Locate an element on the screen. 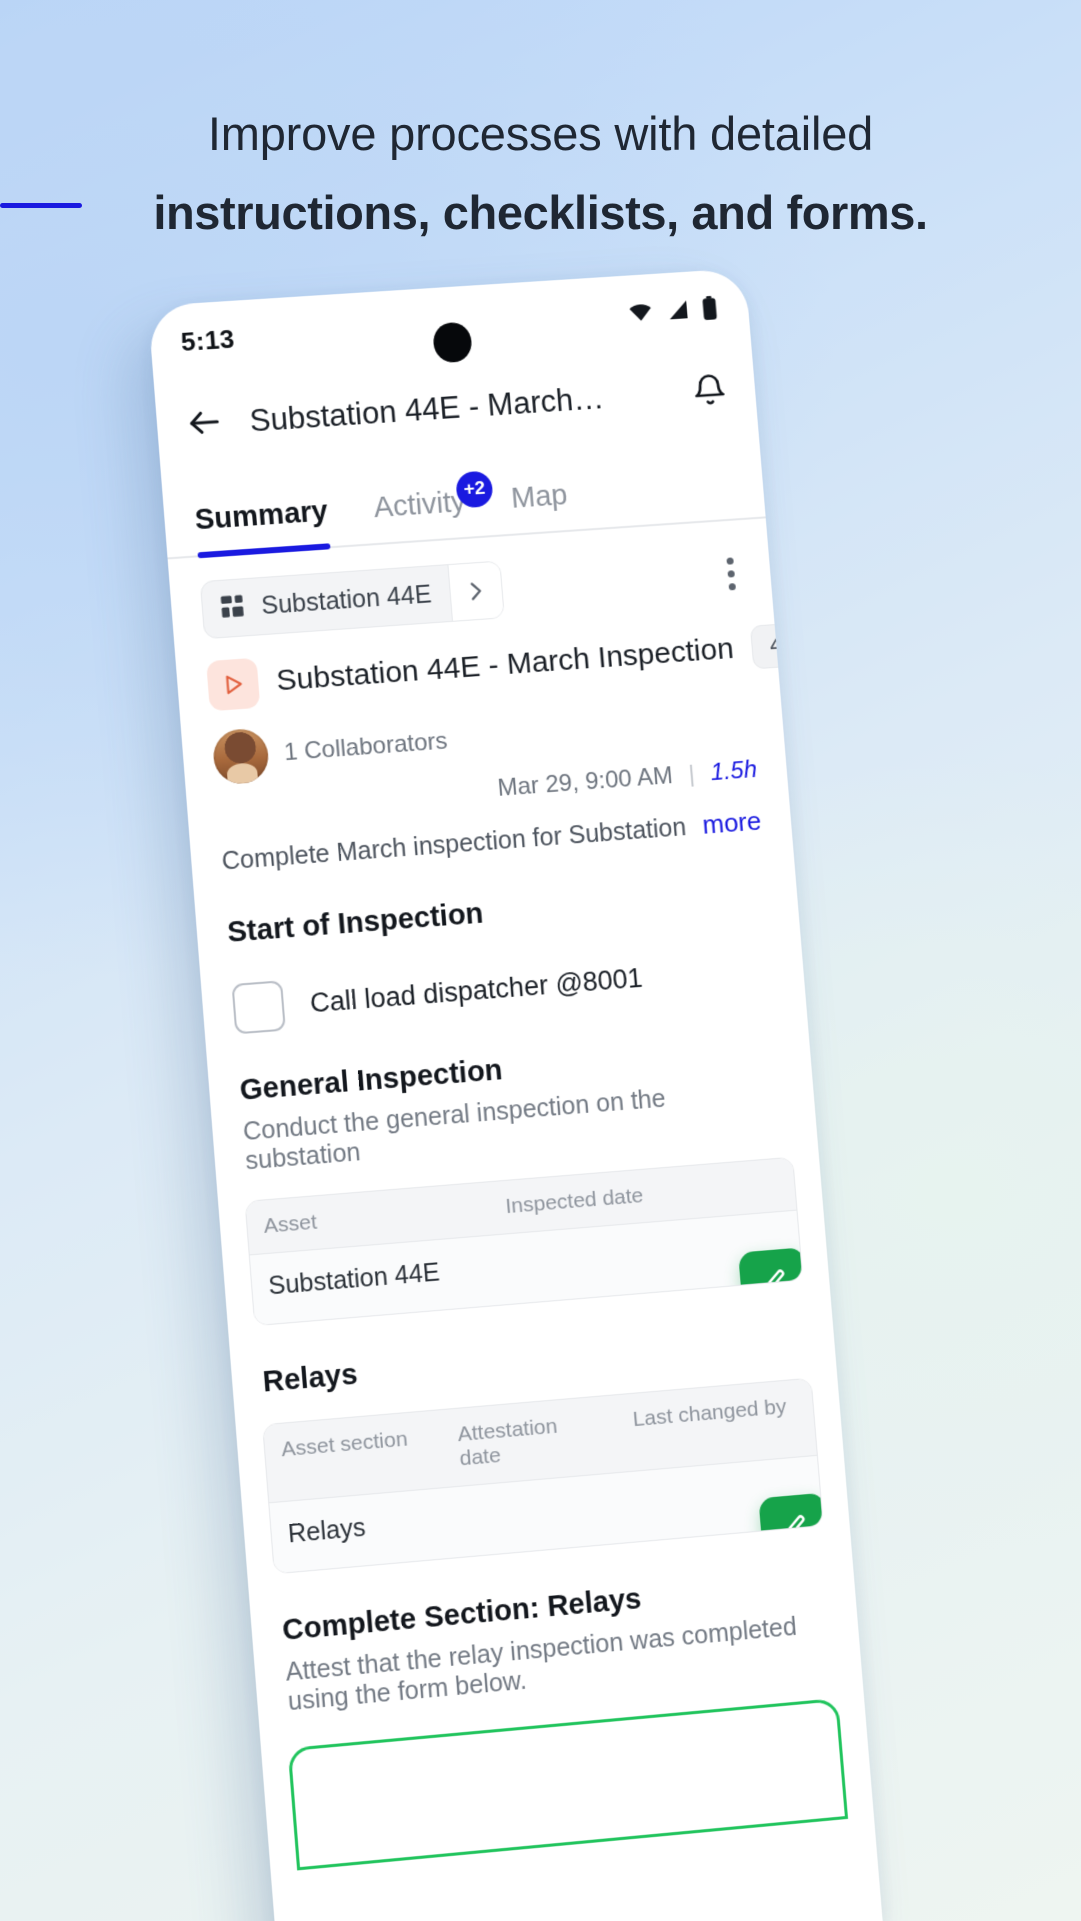 This screenshot has width=1081, height=1921. play-outline-icon is located at coordinates (233, 684).